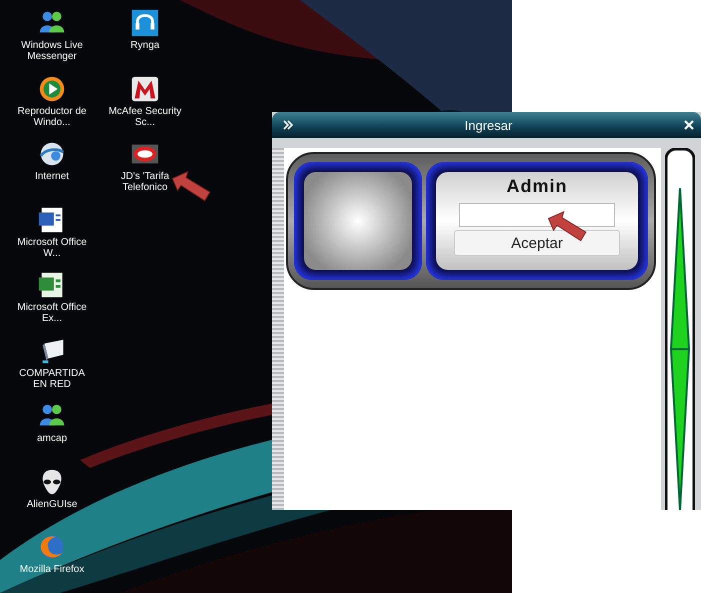  What do you see at coordinates (288, 125) in the screenshot?
I see `window-menu-icon` at bounding box center [288, 125].